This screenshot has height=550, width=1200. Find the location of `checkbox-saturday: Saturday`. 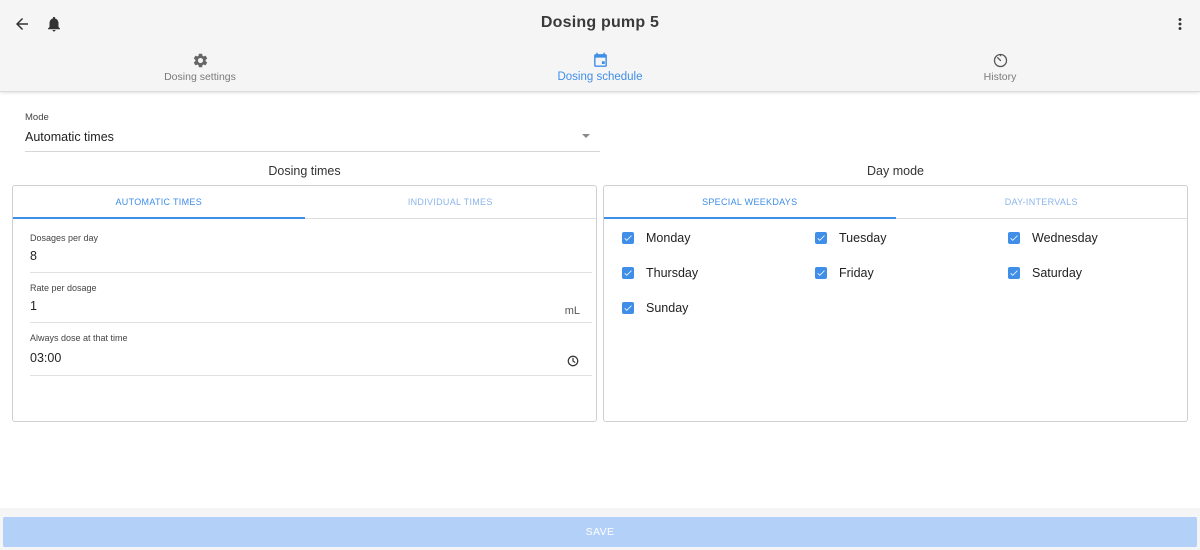

checkbox-saturday: Saturday is located at coordinates (1045, 273).